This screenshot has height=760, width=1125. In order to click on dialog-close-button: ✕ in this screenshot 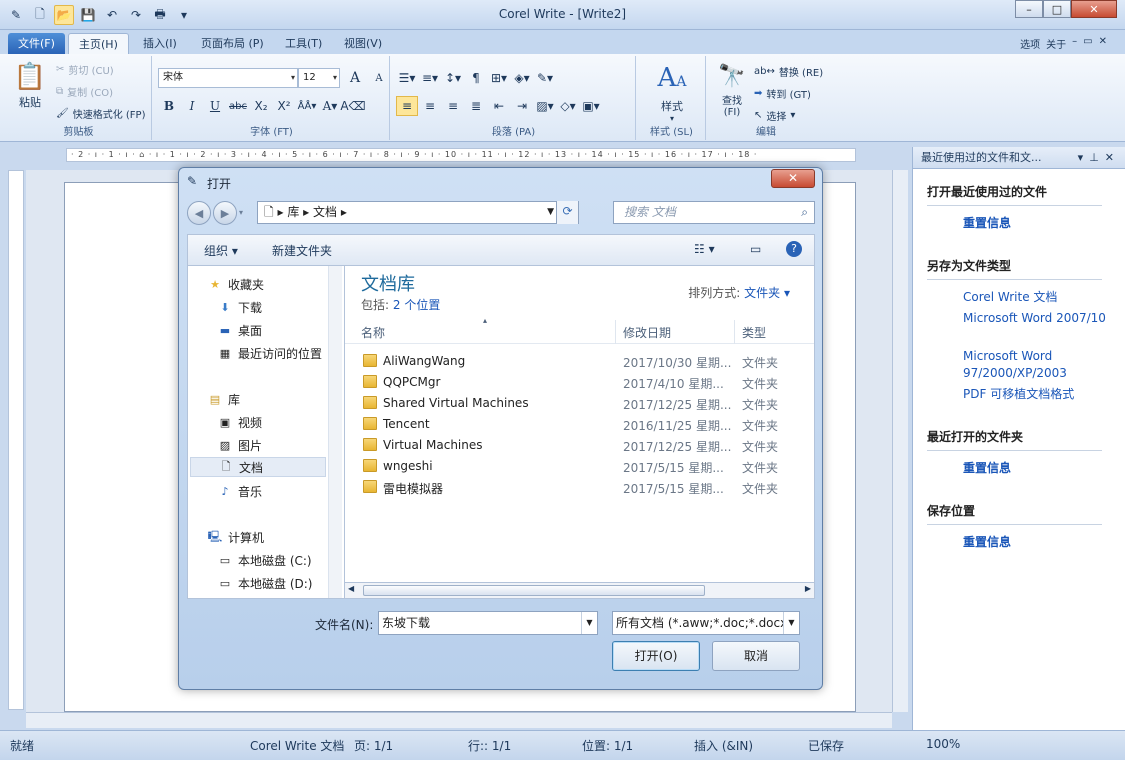, I will do `click(793, 178)`.